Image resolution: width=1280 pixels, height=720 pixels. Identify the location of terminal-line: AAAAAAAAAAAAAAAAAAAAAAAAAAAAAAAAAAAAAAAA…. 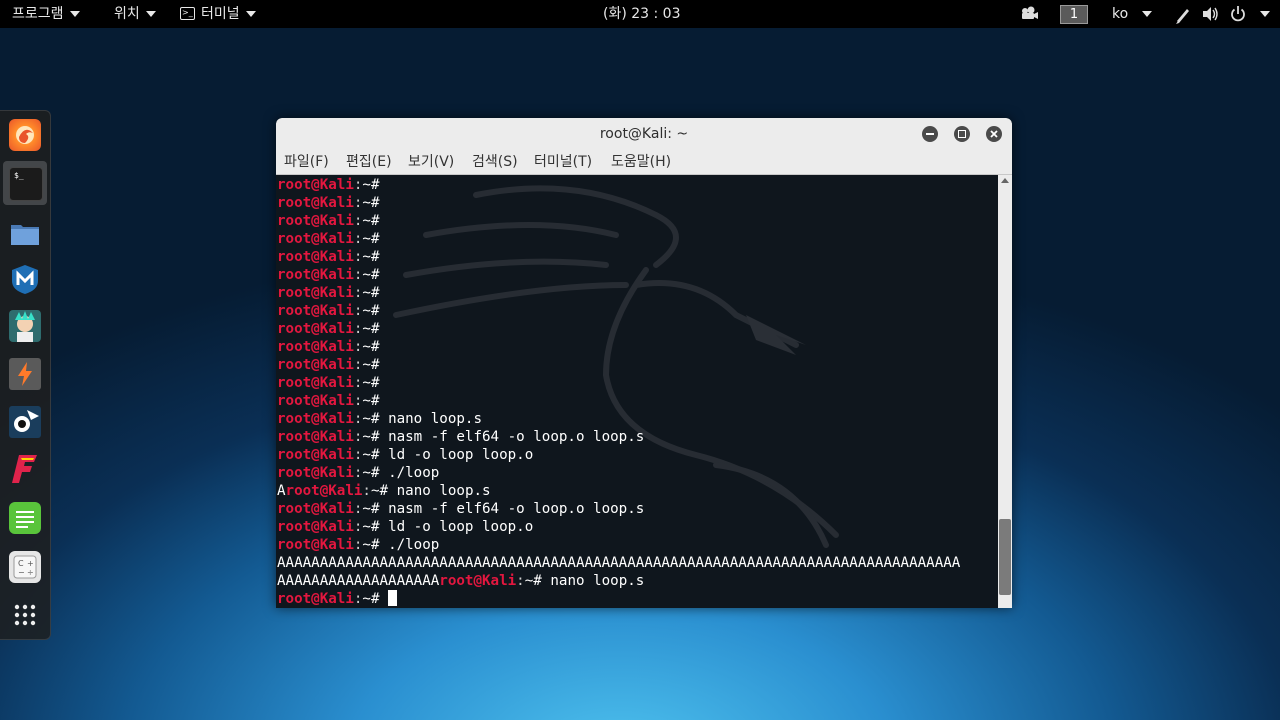
(637, 563).